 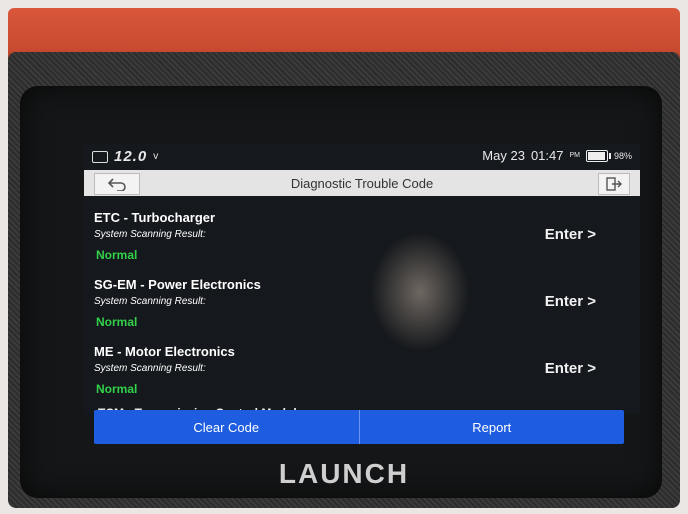 What do you see at coordinates (226, 427) in the screenshot?
I see `clear-code-button: Clear Code` at bounding box center [226, 427].